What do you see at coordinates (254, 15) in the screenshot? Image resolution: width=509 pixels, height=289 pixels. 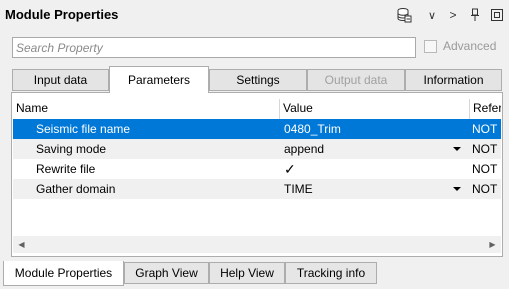 I see `title-bar: Module Properties ∨ >` at bounding box center [254, 15].